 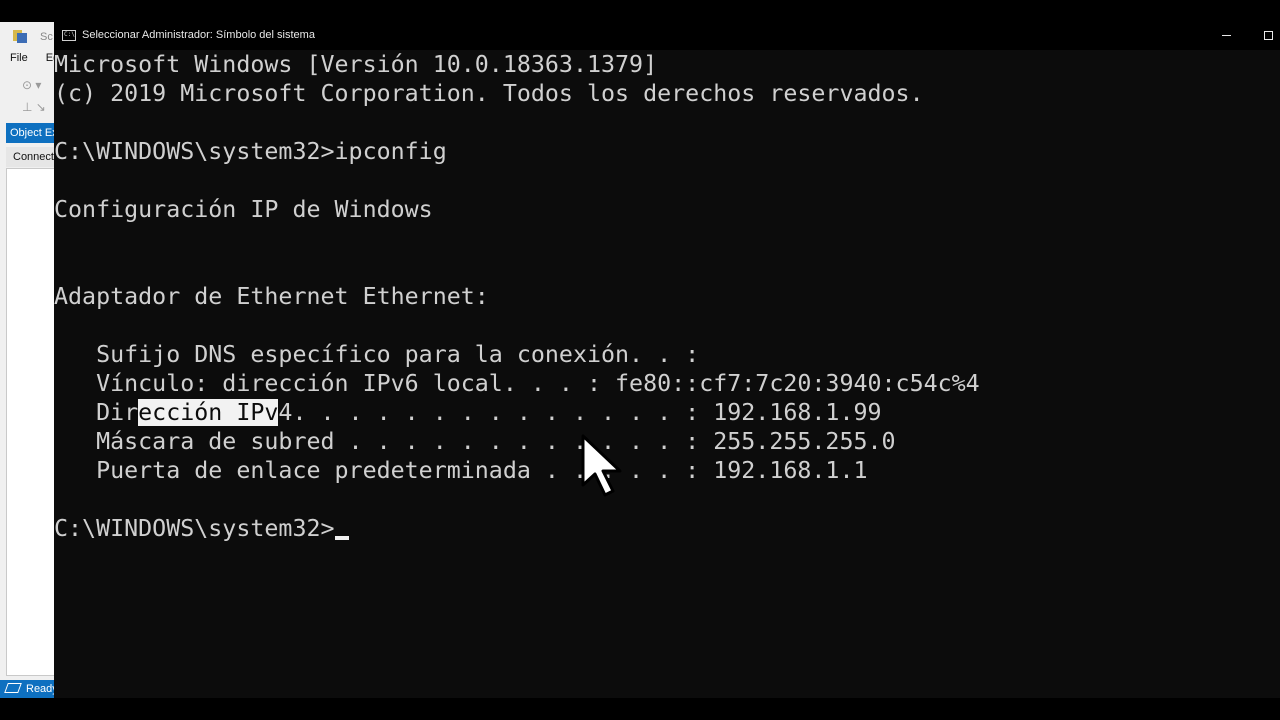 What do you see at coordinates (31, 133) in the screenshot?
I see `tab-object-explorer: Object Ex` at bounding box center [31, 133].